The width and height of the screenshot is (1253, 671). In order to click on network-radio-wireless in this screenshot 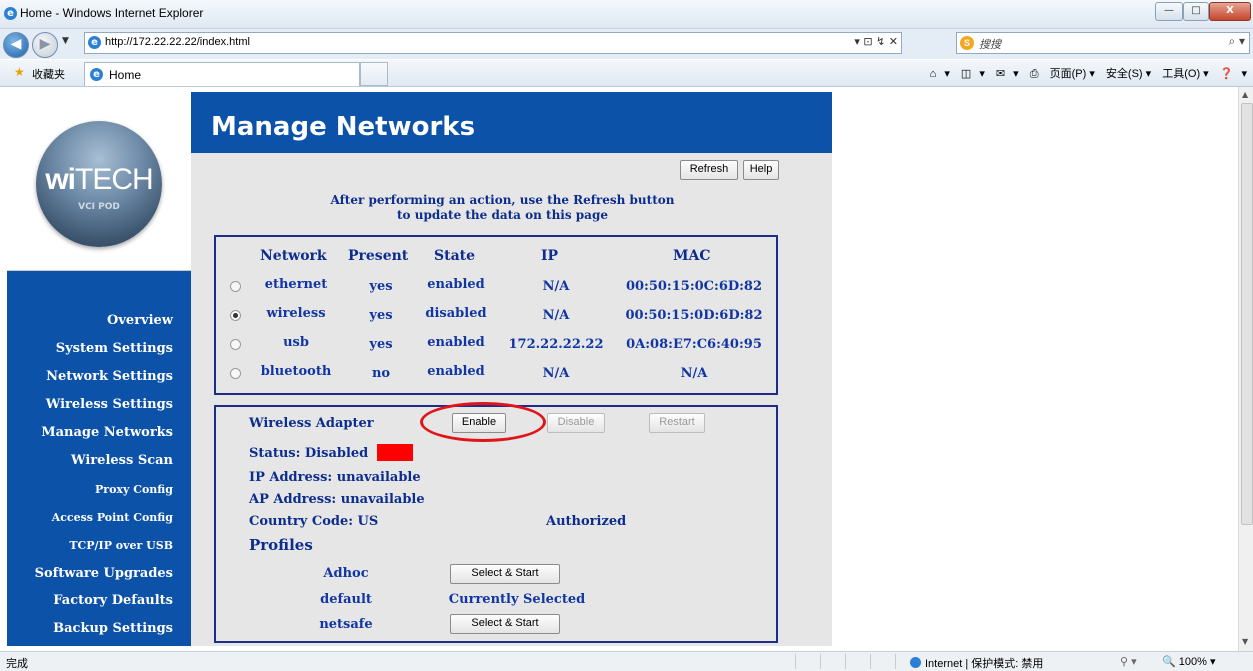, I will do `click(235, 315)`.